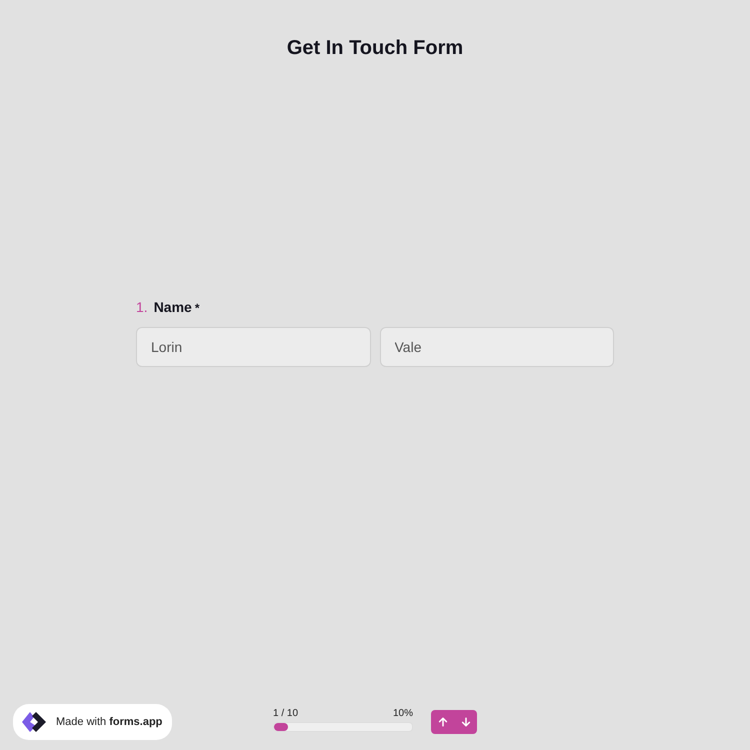  What do you see at coordinates (173, 307) in the screenshot?
I see `question-label: Name` at bounding box center [173, 307].